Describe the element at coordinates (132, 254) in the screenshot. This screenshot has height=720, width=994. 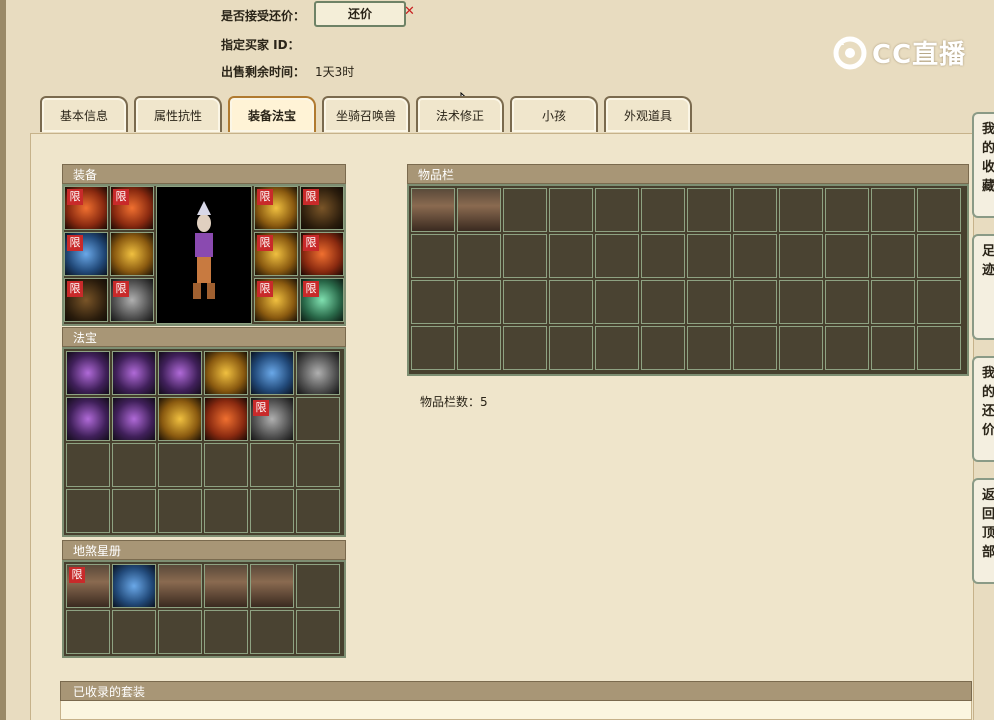
I see `equipment-slot` at that location.